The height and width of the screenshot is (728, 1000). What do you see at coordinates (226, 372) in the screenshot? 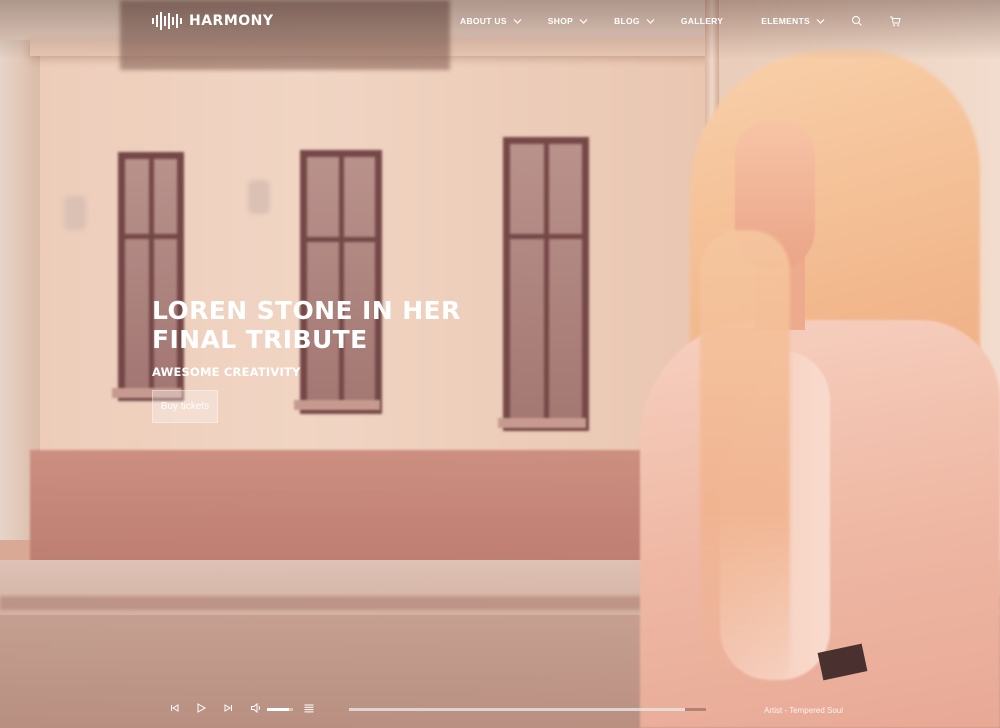
I see `hero-subtitle: AWESOME CREATIVITY` at bounding box center [226, 372].